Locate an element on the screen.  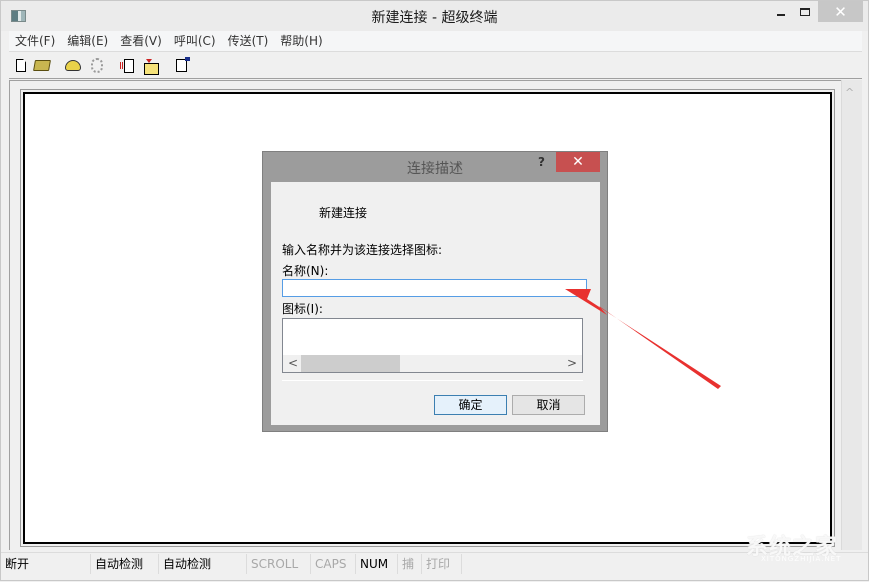
icon-label: 图标(I): is located at coordinates (302, 309).